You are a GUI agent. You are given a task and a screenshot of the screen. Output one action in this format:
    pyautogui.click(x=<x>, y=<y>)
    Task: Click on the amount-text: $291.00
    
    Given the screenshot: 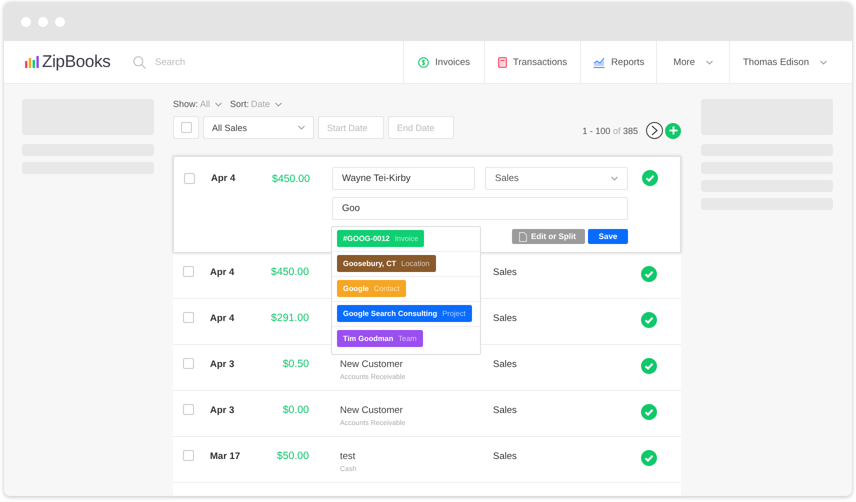 What is the action you would take?
    pyautogui.click(x=289, y=318)
    